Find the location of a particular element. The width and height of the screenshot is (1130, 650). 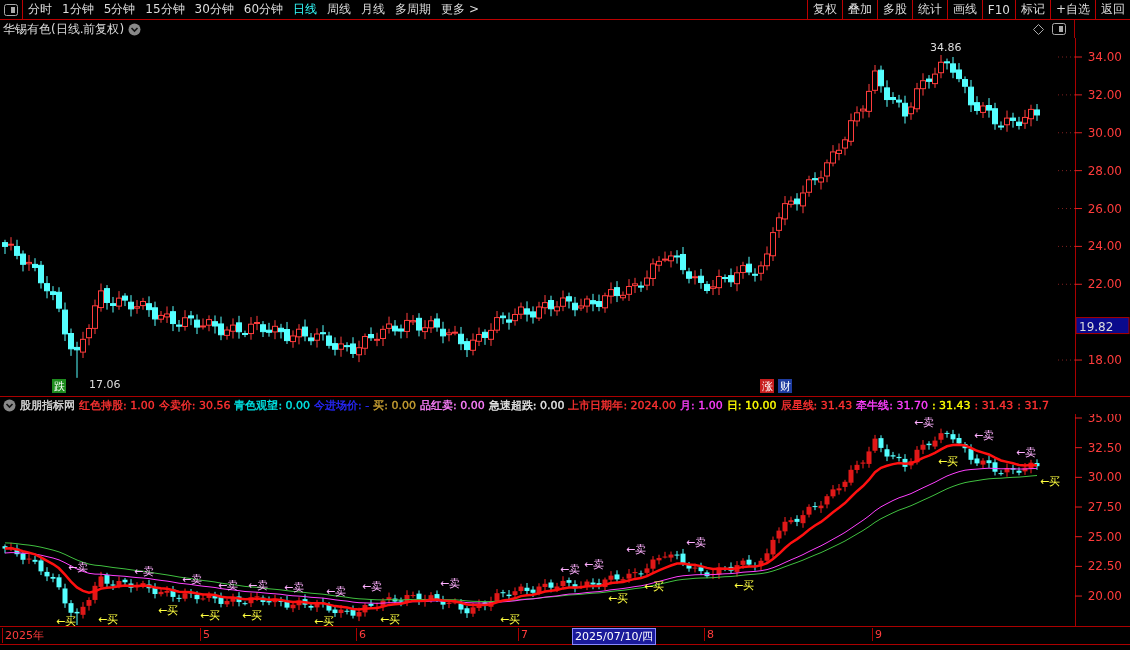

axis-label: 25.00 is located at coordinates (1104, 536).